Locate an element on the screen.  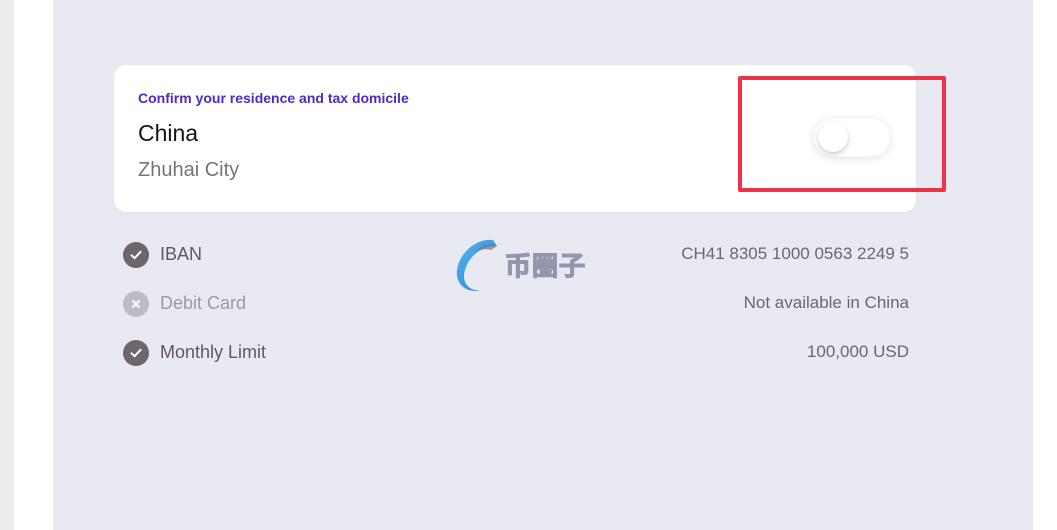
residence-prompt: Confirm your residence and tax domicile is located at coordinates (273, 98).